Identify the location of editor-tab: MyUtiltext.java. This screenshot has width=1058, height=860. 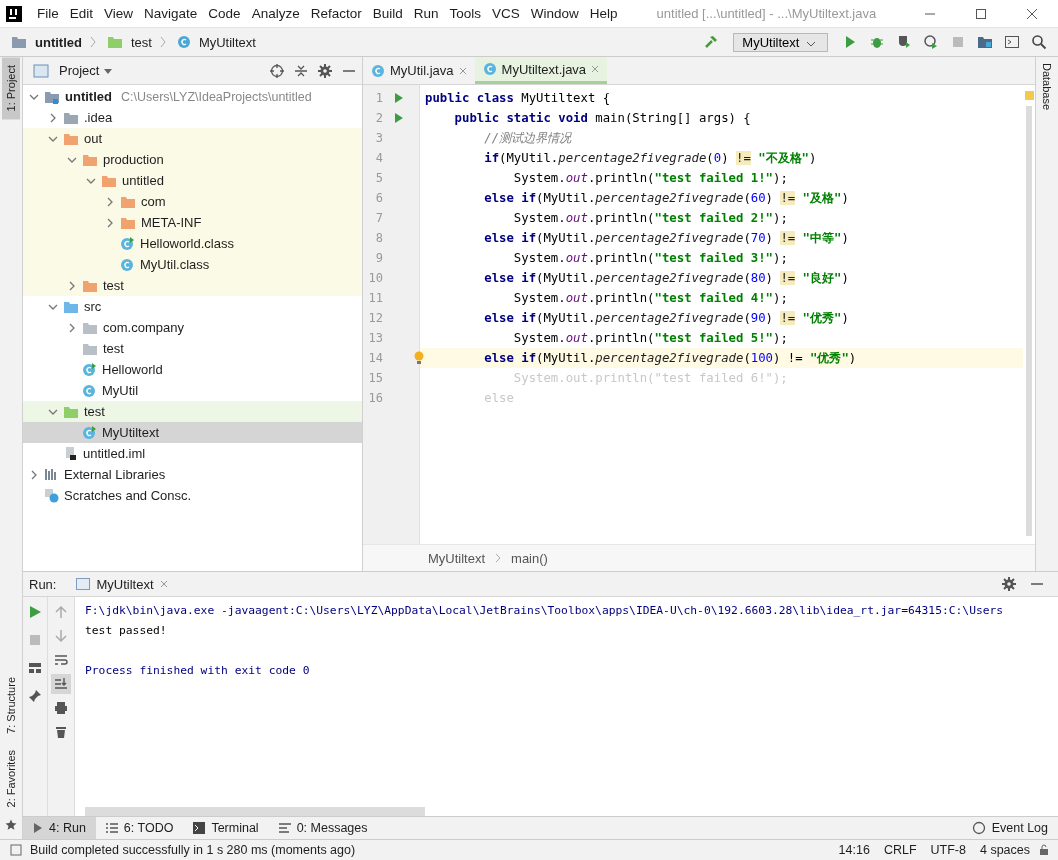
(541, 70).